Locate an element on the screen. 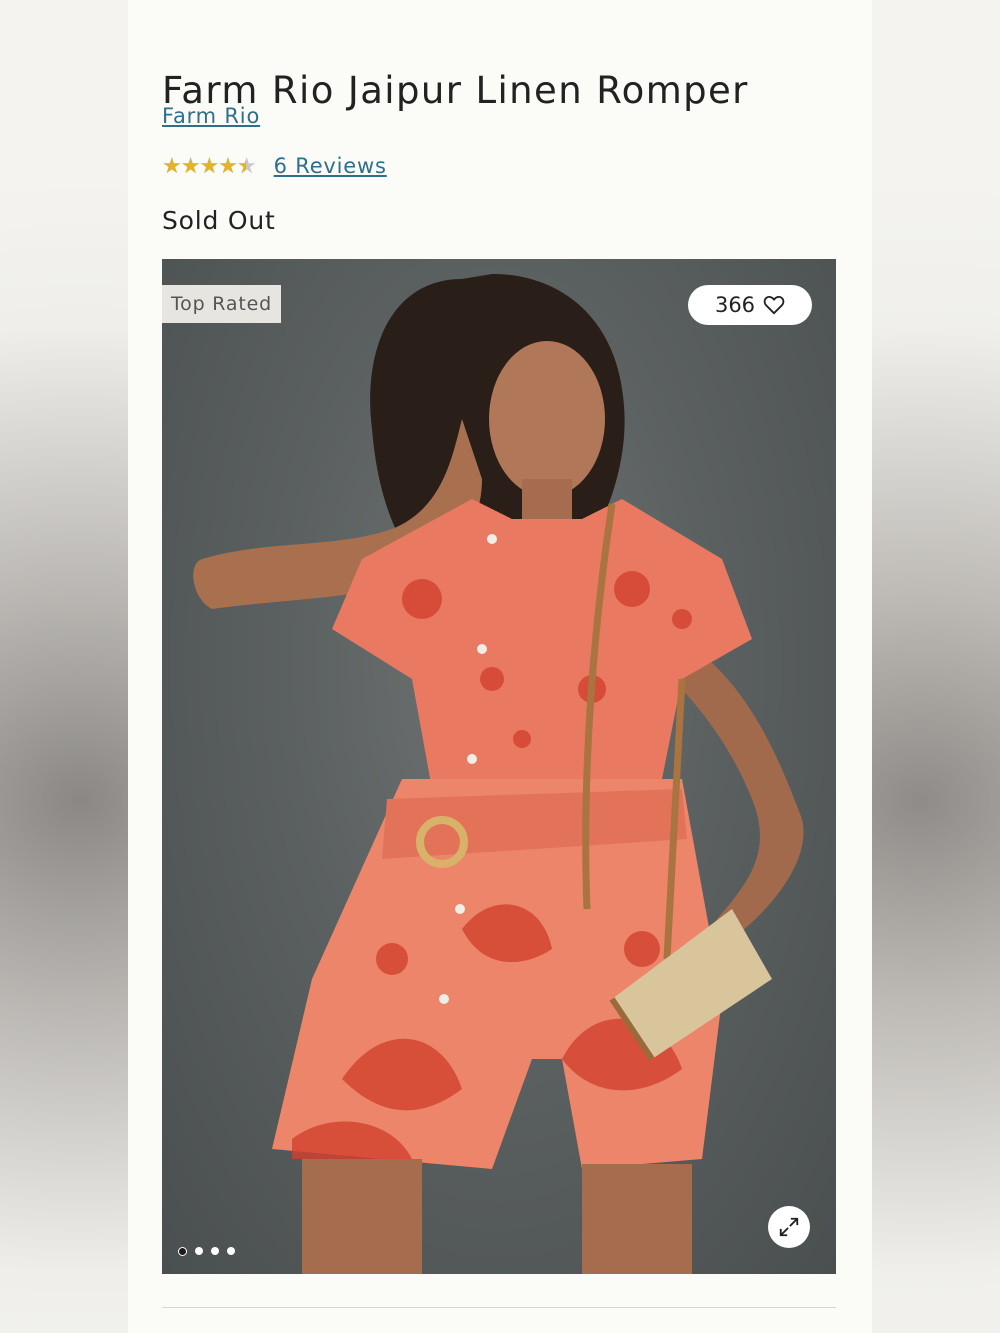 The height and width of the screenshot is (1333, 1000). section-divider is located at coordinates (499, 1307).